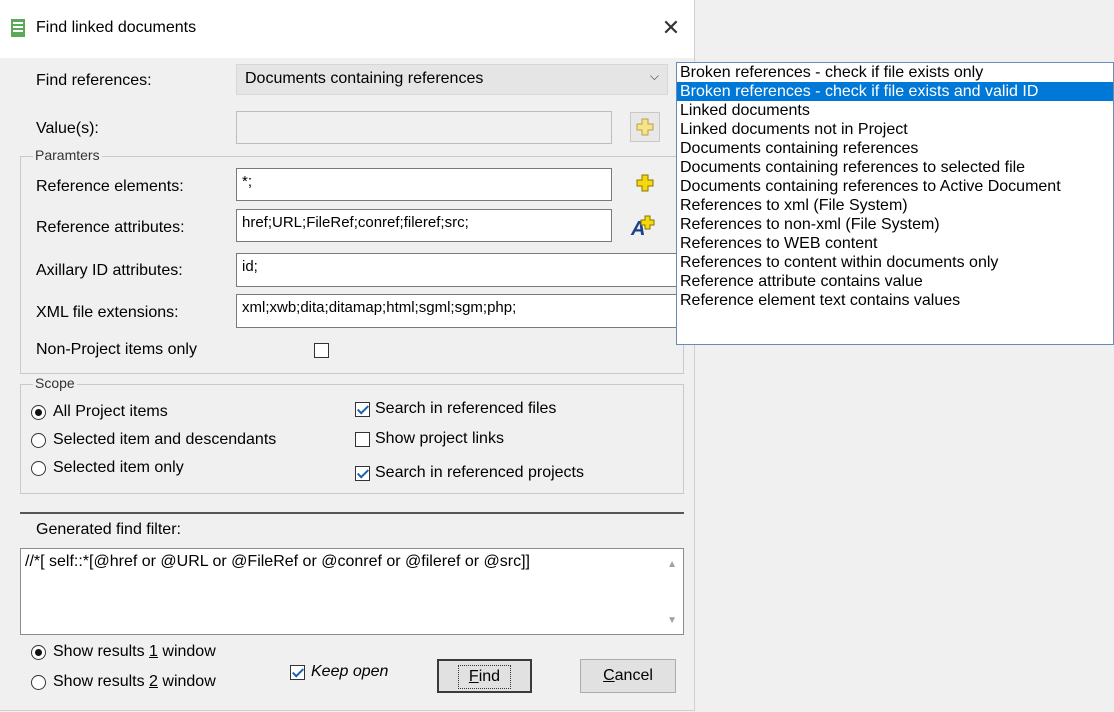 This screenshot has width=1114, height=712. What do you see at coordinates (116, 27) in the screenshot?
I see `dialog-title: Find linked documents` at bounding box center [116, 27].